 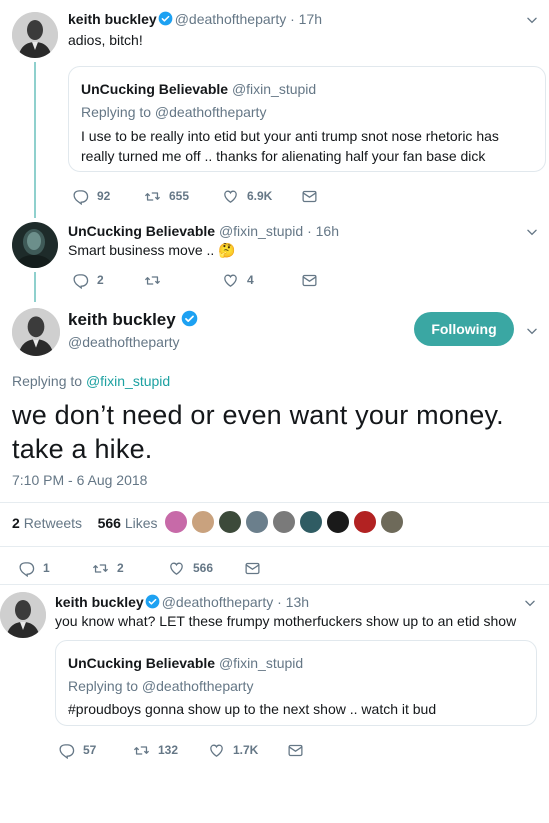 What do you see at coordinates (77, 750) in the screenshot?
I see `reply-button: 57` at bounding box center [77, 750].